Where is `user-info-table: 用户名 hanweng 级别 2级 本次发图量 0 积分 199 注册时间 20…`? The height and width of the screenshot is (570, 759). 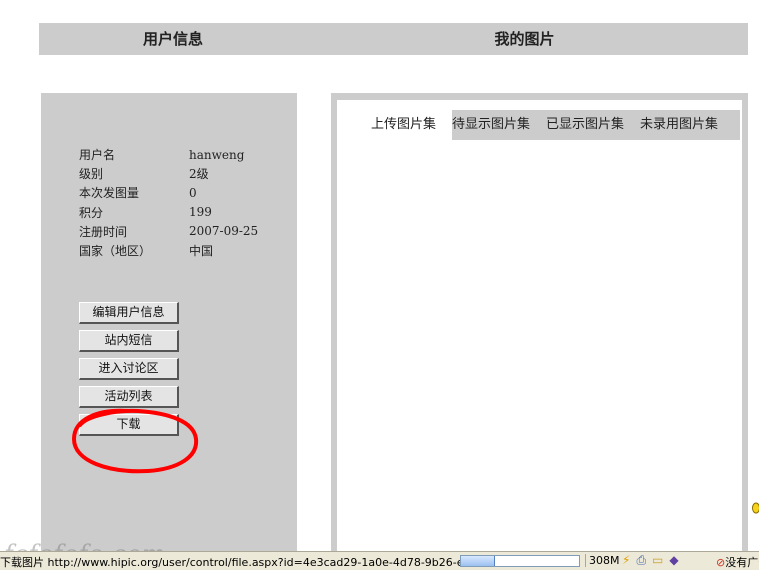 user-info-table: 用户名 hanweng 级别 2级 本次发图量 0 积分 199 注册时间 20… is located at coordinates (168, 202).